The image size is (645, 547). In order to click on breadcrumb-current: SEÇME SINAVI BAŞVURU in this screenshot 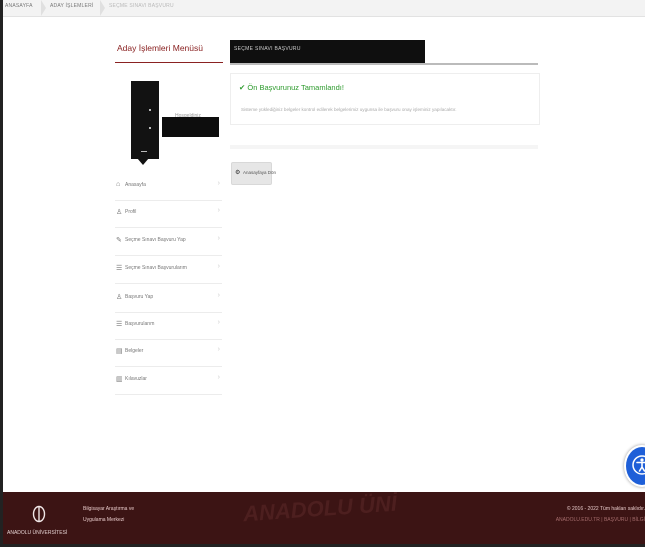, I will do `click(141, 6)`.